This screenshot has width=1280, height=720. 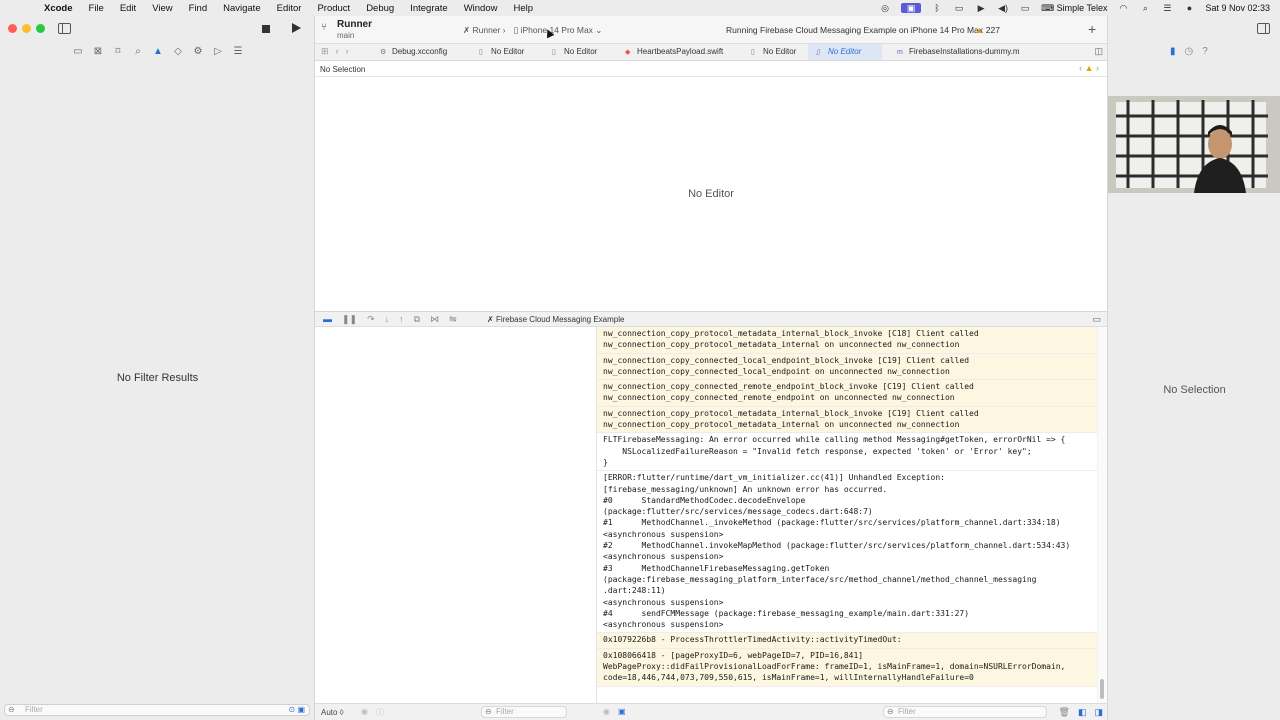 What do you see at coordinates (1096, 319) in the screenshot?
I see `hide-debug-area-icon: ▭` at bounding box center [1096, 319].